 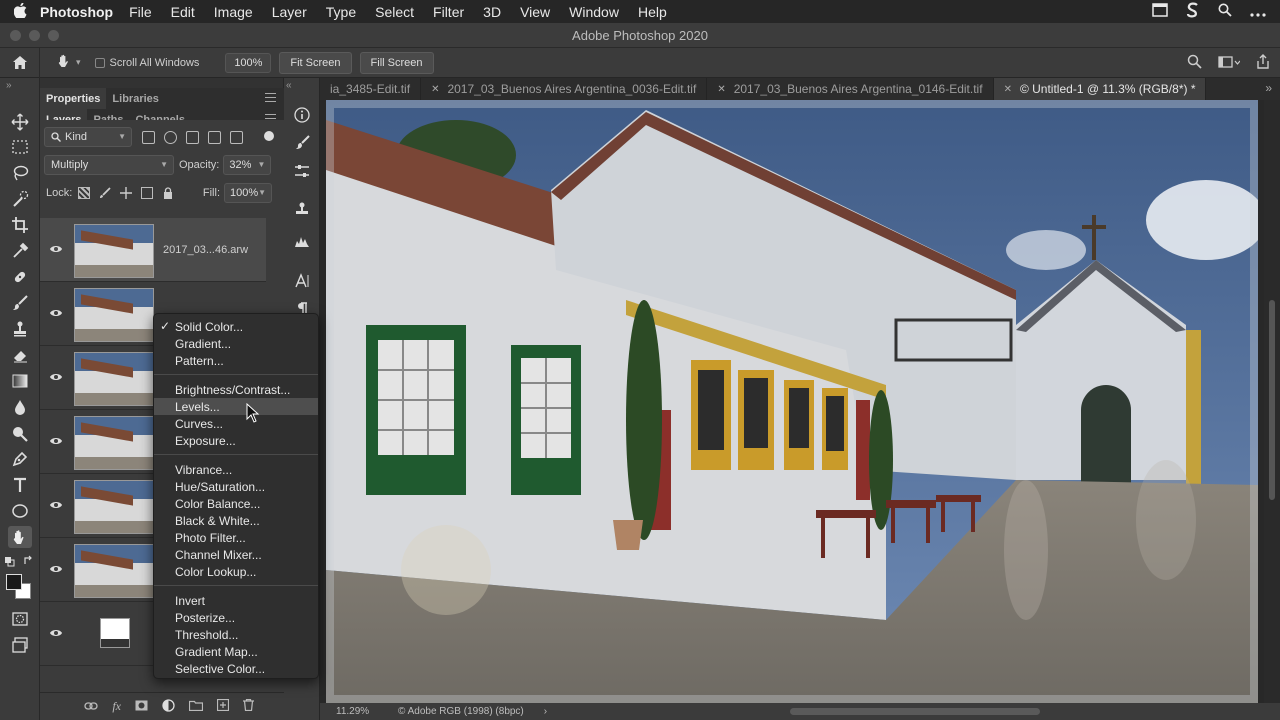 I want to click on fill-screen-button: Fill Screen, so click(x=396, y=62).